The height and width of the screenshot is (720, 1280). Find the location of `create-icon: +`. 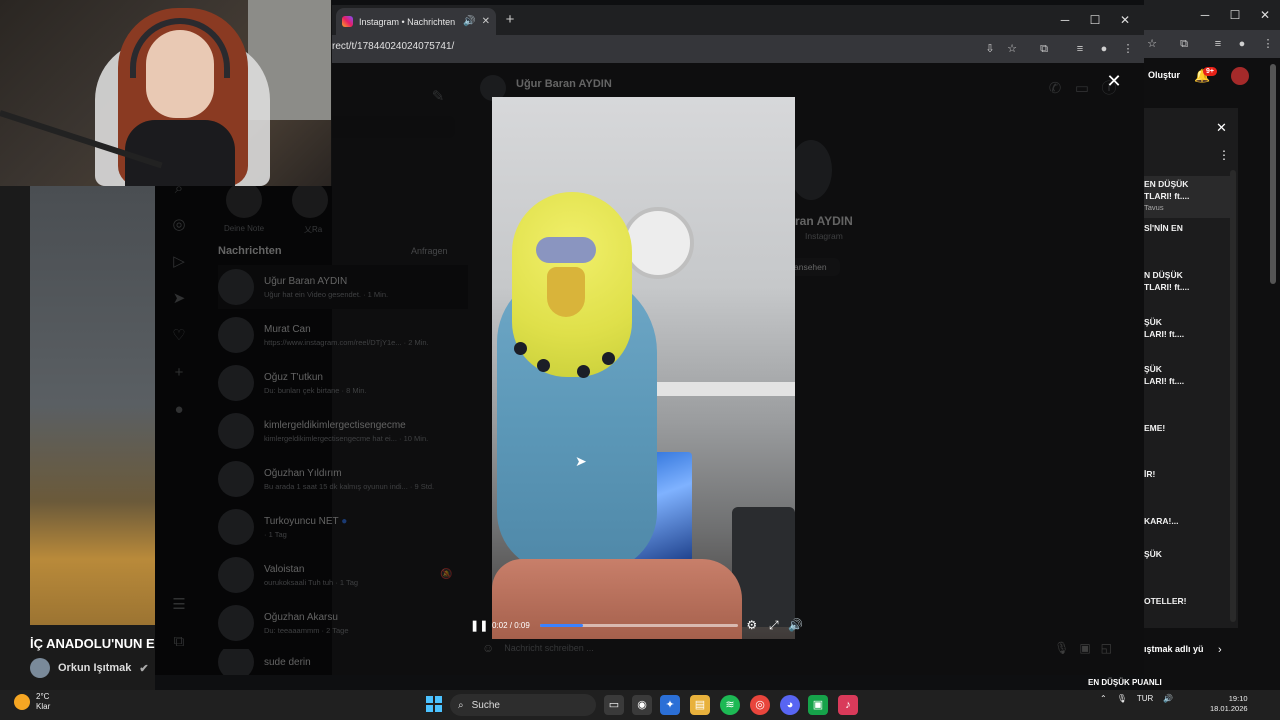

create-icon: + is located at coordinates (179, 373).